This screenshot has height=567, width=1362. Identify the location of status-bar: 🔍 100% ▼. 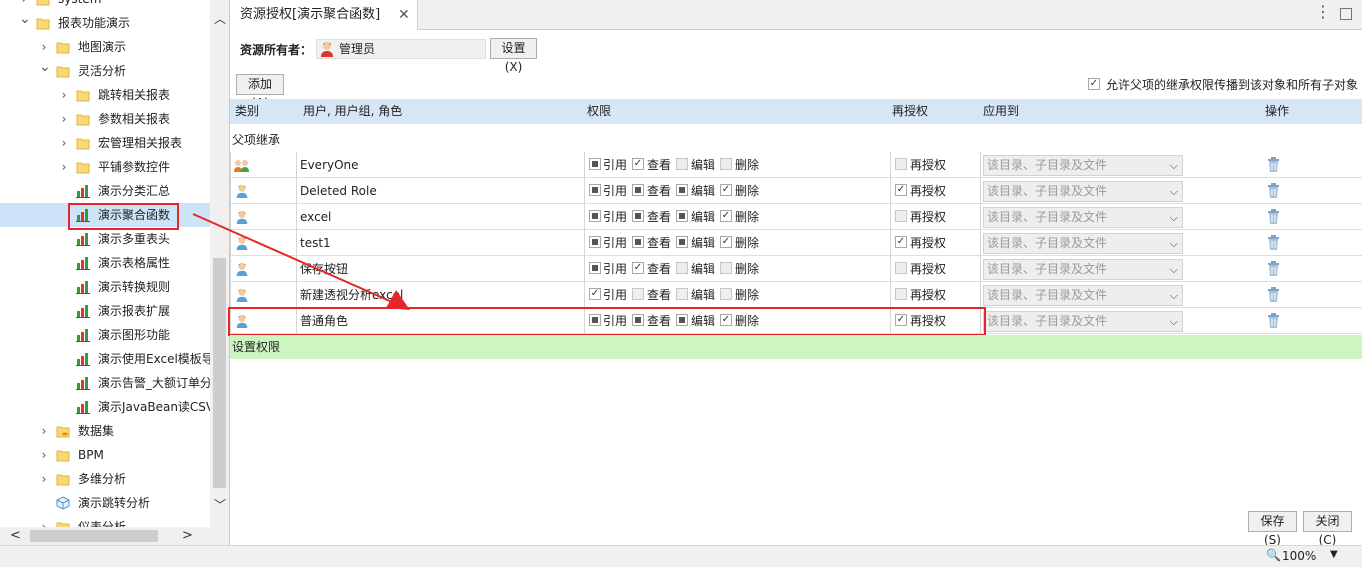
(681, 556).